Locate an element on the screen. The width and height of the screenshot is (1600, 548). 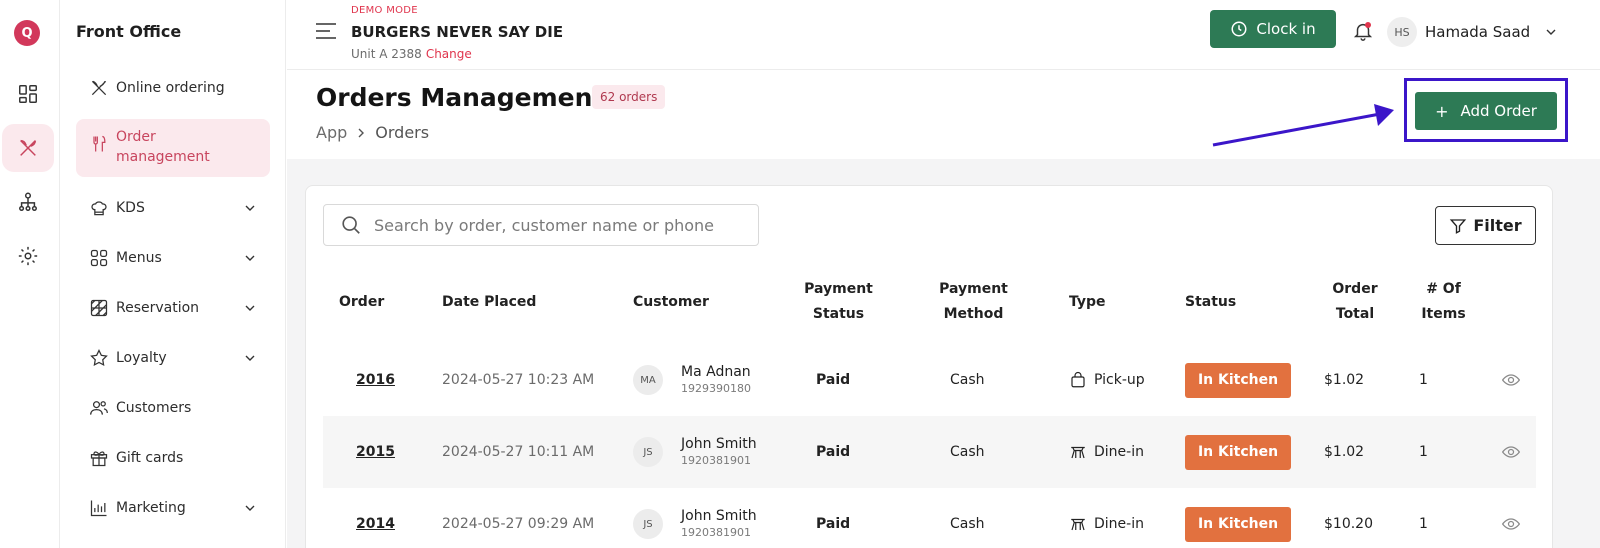
filter-button: Filter is located at coordinates (1485, 225).